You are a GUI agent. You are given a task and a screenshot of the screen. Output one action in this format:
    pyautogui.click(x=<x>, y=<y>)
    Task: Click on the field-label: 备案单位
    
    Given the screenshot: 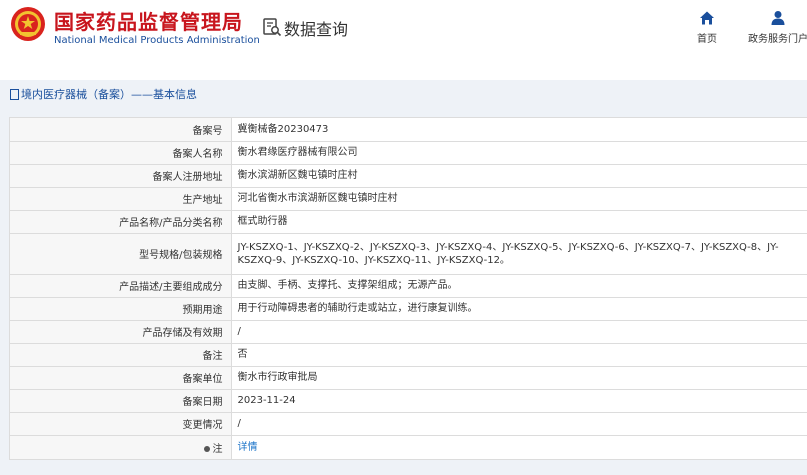 What is the action you would take?
    pyautogui.click(x=121, y=378)
    